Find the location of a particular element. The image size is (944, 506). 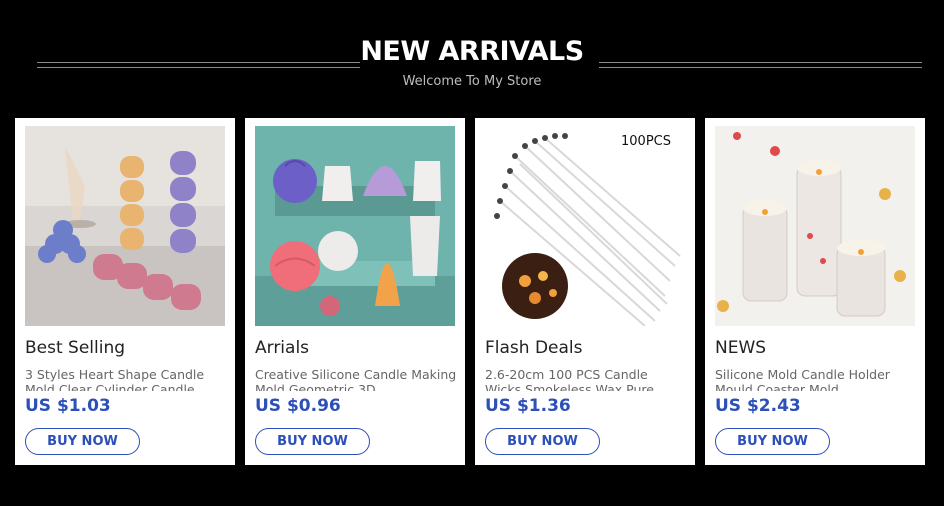

product-image-heart-candle-mold is located at coordinates (125, 226).